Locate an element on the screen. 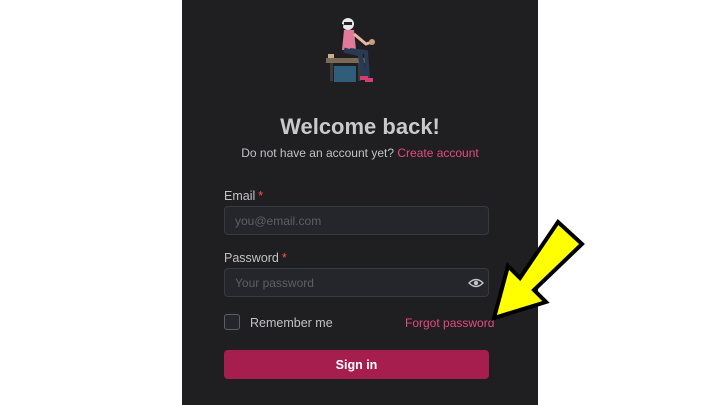 The height and width of the screenshot is (405, 720). forgot-password-link: Forgot password is located at coordinates (449, 323).